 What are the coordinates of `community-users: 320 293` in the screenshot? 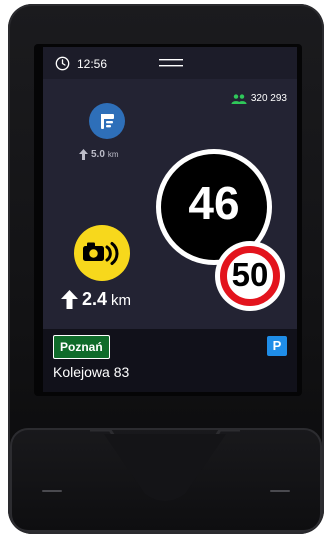 It's located at (259, 98).